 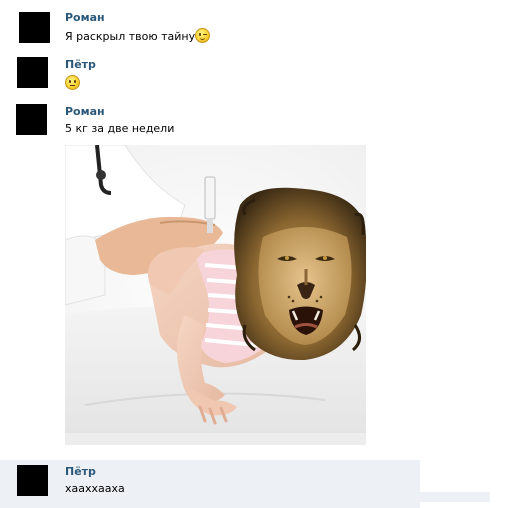 I want to click on message-highlight, so click(x=210, y=484).